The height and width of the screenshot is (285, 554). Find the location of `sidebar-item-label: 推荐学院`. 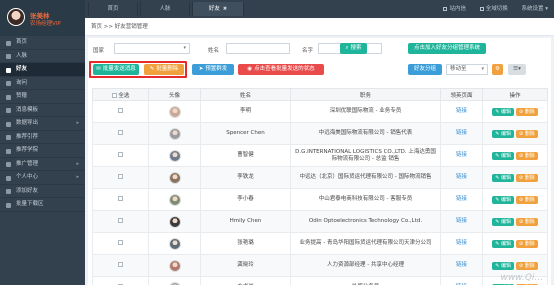

sidebar-item-label: 推荐学院 is located at coordinates (27, 150).